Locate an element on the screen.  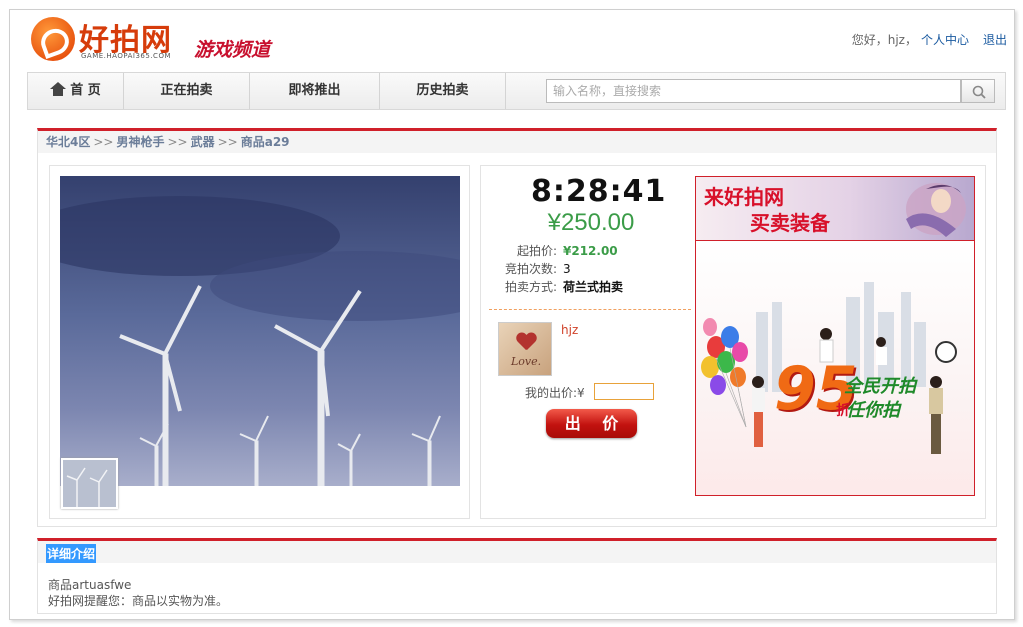
logo-mark-icon is located at coordinates (53, 39).